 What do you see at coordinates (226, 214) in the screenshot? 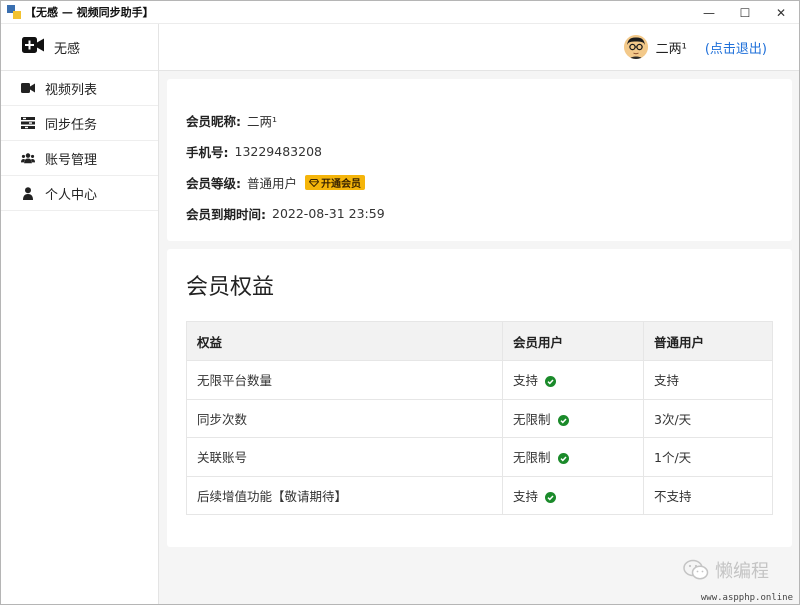
I see `expire-label: 会员到期时间:` at bounding box center [226, 214].